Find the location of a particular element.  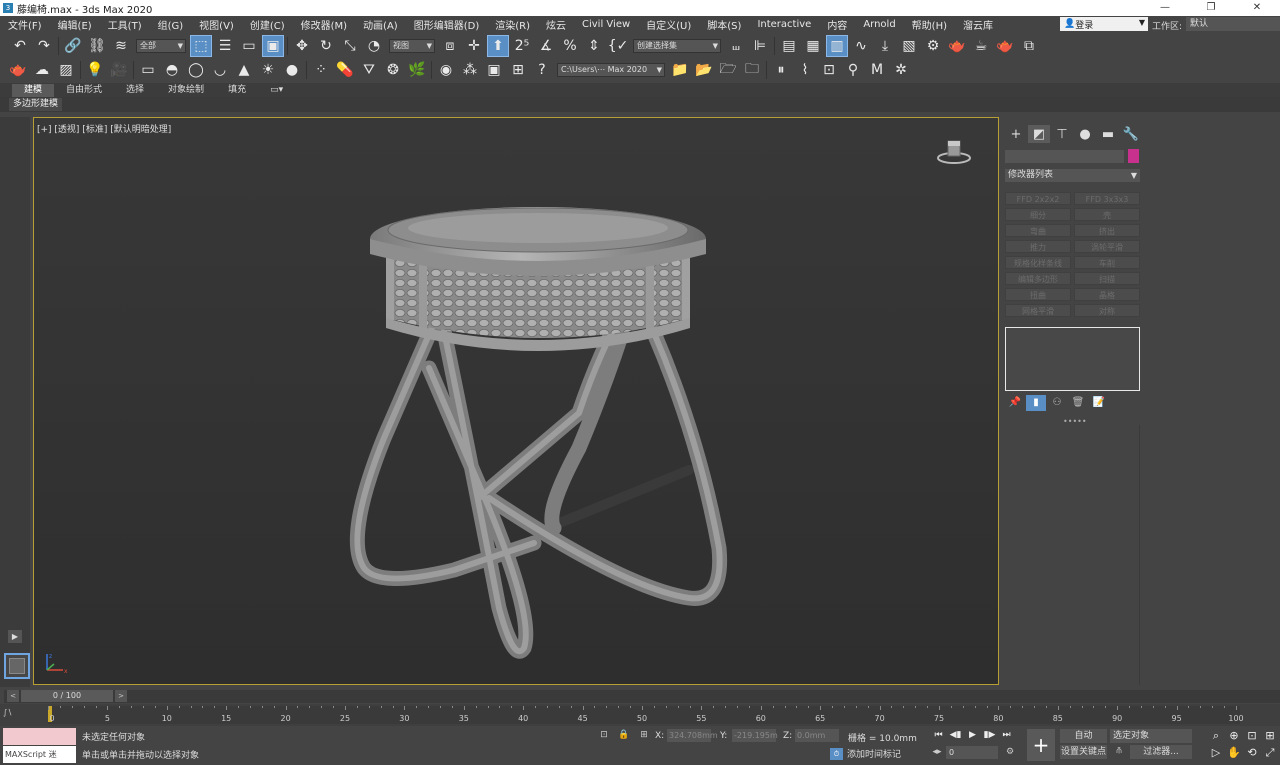

modifier-button: 挤出 is located at coordinates (1107, 230).